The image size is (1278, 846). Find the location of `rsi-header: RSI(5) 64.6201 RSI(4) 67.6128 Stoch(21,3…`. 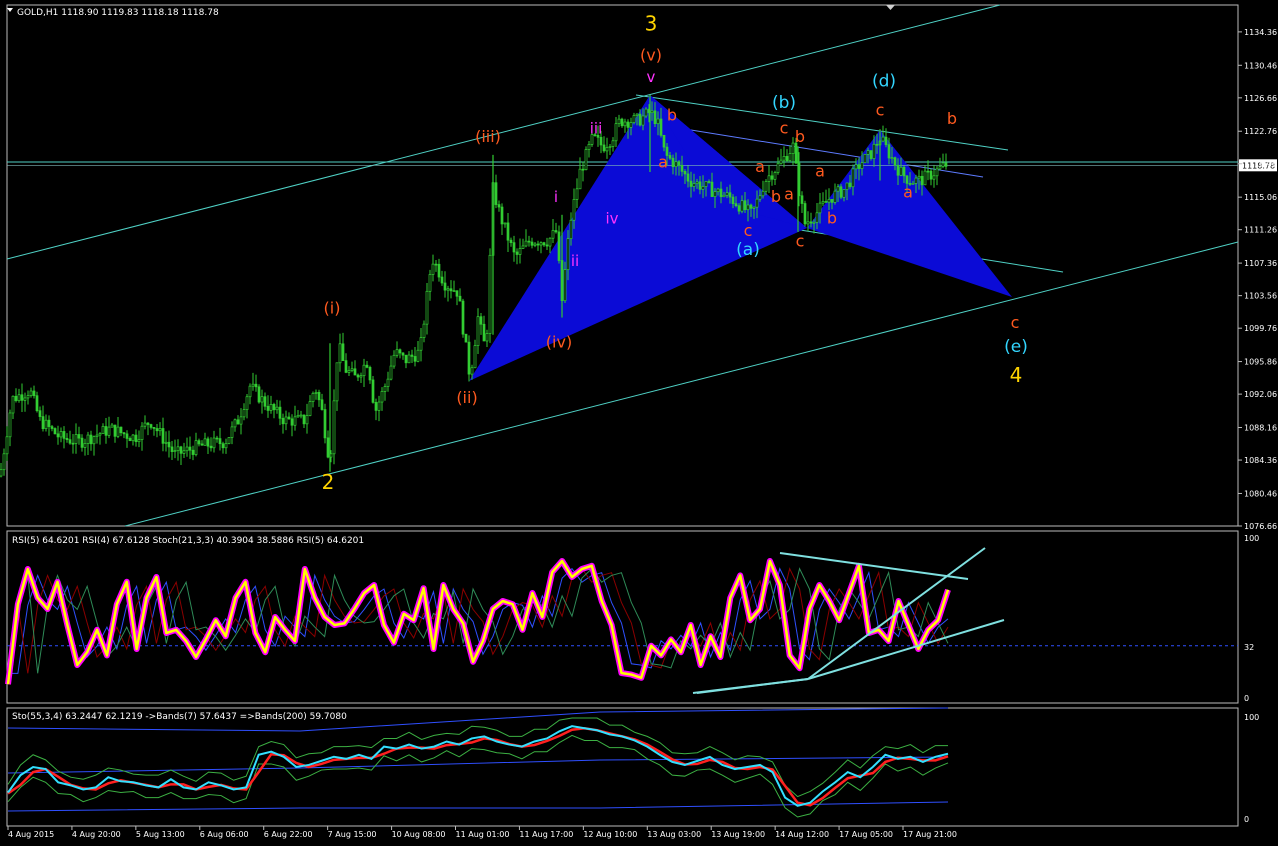

rsi-header: RSI(5) 64.6201 RSI(4) 67.6128 Stoch(21,3… is located at coordinates (188, 541).